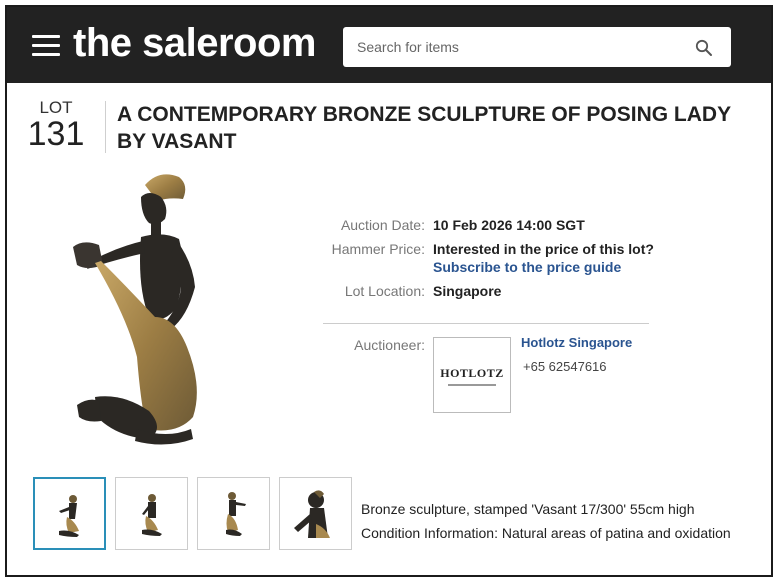 Image resolution: width=780 pixels, height=581 pixels. I want to click on lot-location-label: Lot Location:, so click(384, 291).